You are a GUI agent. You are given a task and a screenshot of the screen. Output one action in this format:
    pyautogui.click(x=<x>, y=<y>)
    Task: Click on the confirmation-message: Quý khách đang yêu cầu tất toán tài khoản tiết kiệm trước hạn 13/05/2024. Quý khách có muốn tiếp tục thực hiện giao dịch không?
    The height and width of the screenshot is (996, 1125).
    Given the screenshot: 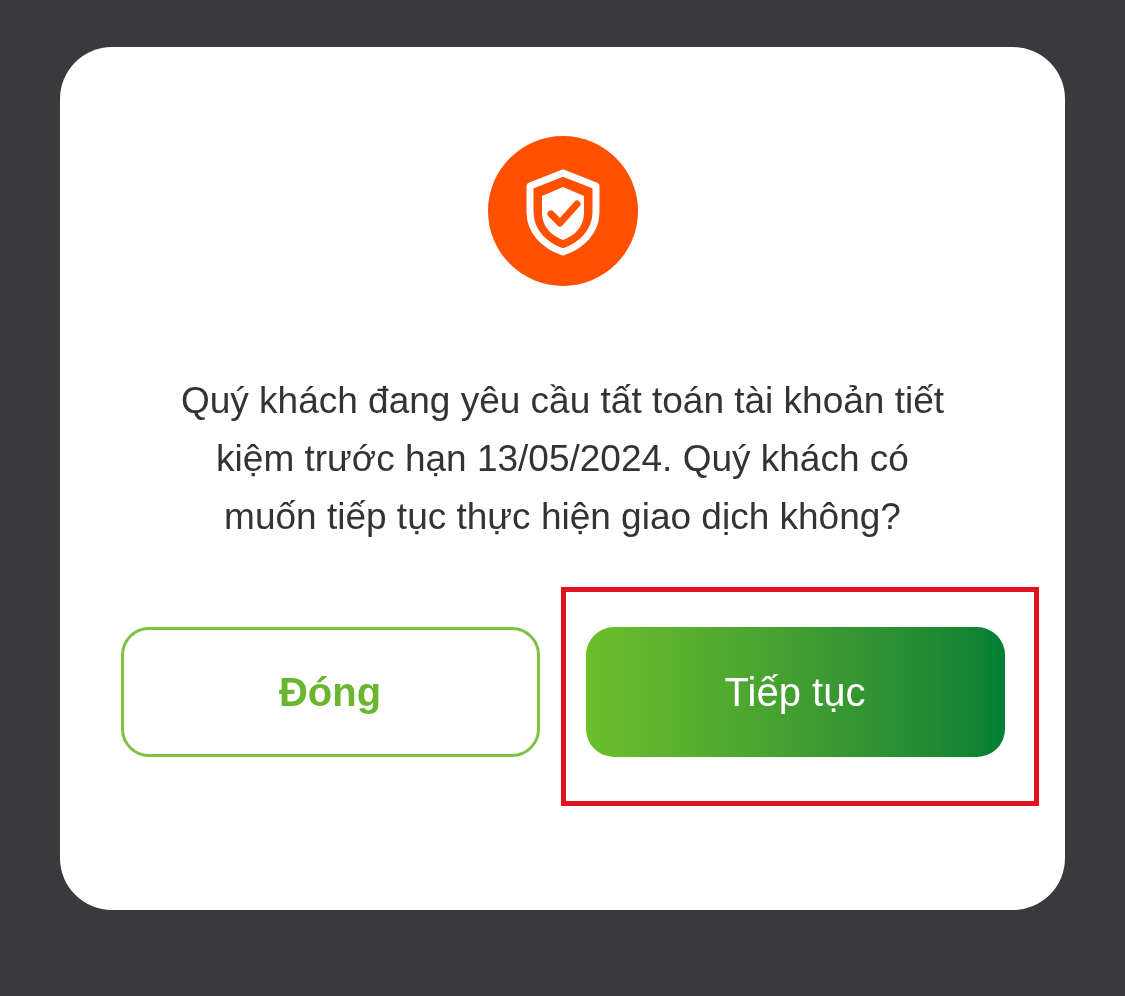 What is the action you would take?
    pyautogui.click(x=562, y=459)
    